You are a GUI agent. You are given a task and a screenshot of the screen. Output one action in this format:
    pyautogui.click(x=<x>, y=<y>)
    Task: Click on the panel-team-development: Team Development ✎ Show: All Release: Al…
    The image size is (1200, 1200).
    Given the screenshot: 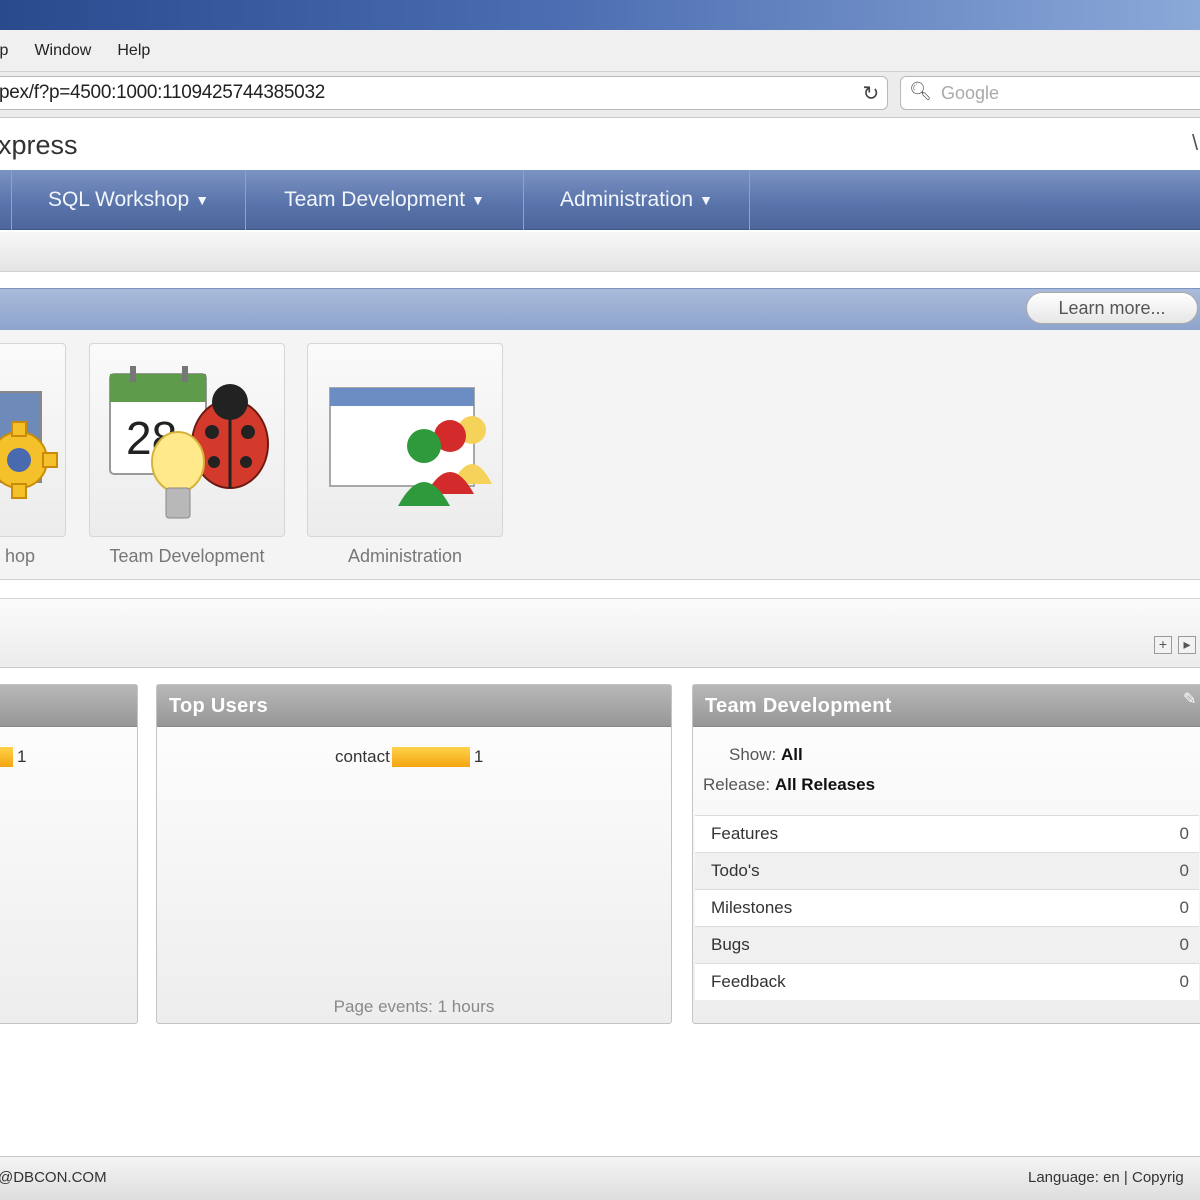 What is the action you would take?
    pyautogui.click(x=946, y=854)
    